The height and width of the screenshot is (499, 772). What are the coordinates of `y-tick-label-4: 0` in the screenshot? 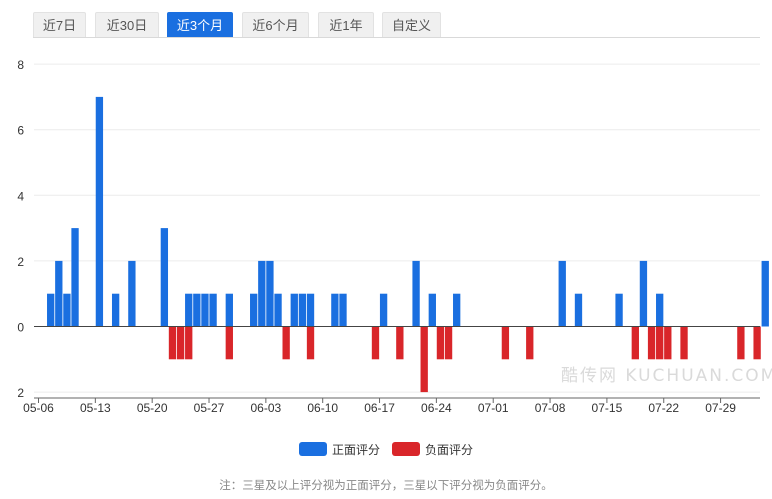 It's located at (20, 328).